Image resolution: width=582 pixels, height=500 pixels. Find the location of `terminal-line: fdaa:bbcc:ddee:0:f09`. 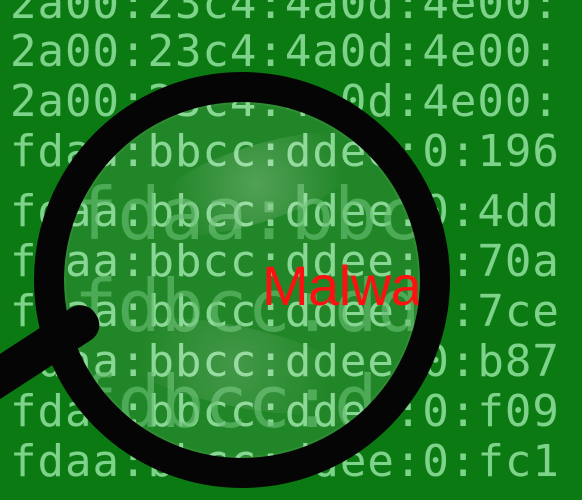

terminal-line: fdaa:bbcc:ddee:0:f09 is located at coordinates (285, 411).